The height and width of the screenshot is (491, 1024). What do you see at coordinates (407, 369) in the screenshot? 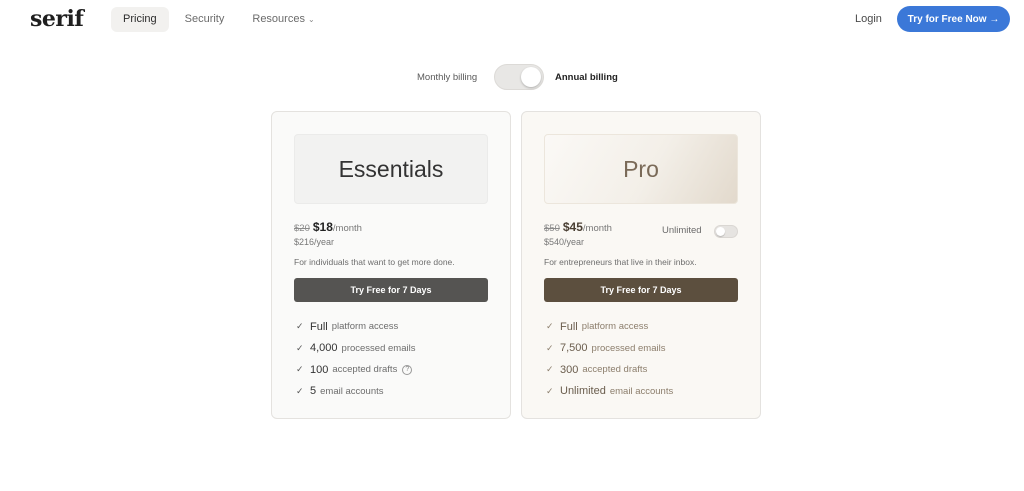
I see `help-circle-icon: ?` at bounding box center [407, 369].